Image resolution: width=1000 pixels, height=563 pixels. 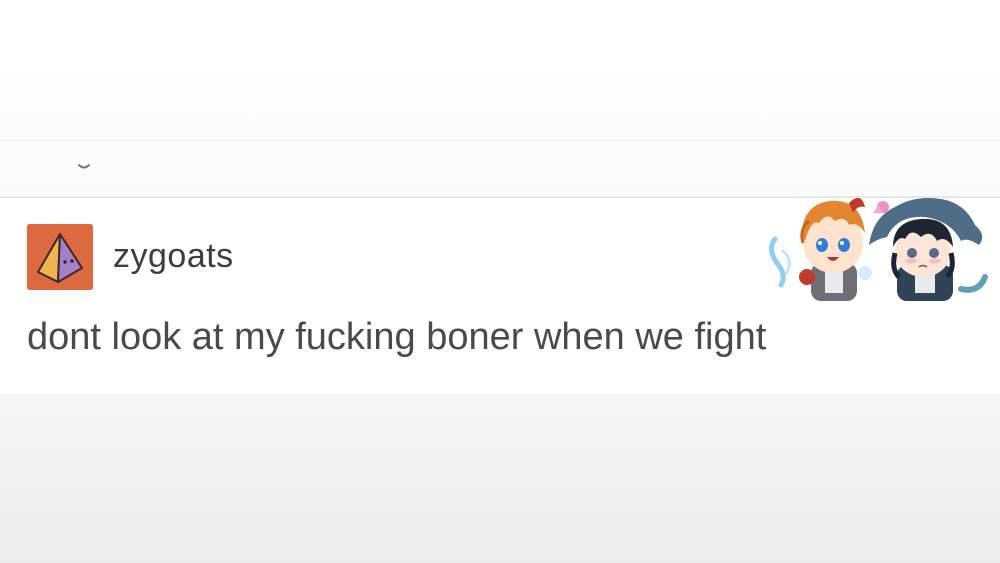 I want to click on post-username: zygoats, so click(x=173, y=256).